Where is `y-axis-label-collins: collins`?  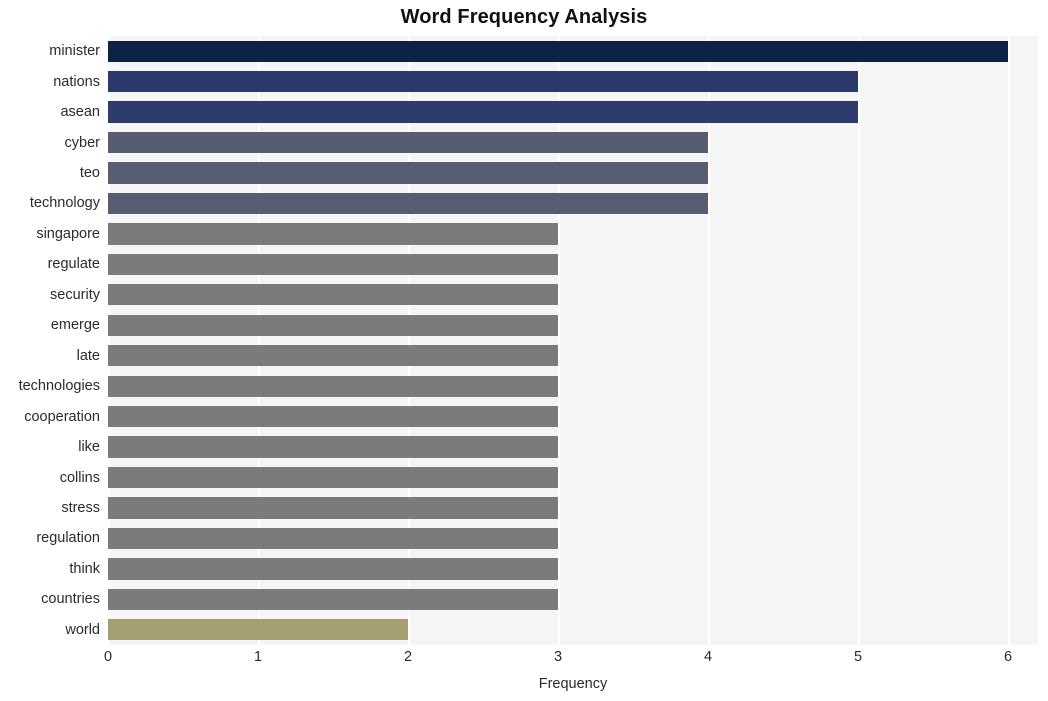
y-axis-label-collins: collins is located at coordinates (79, 477).